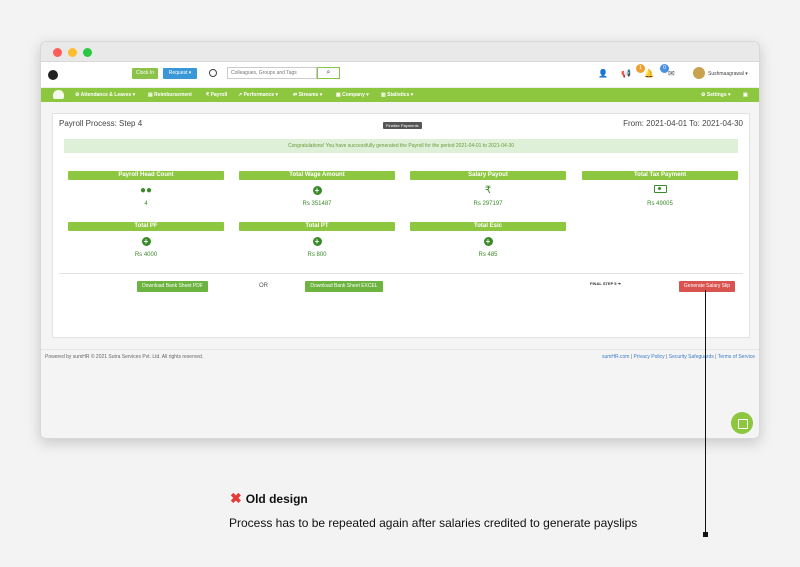  I want to click on stat-label: Total Tax Payment, so click(660, 175).